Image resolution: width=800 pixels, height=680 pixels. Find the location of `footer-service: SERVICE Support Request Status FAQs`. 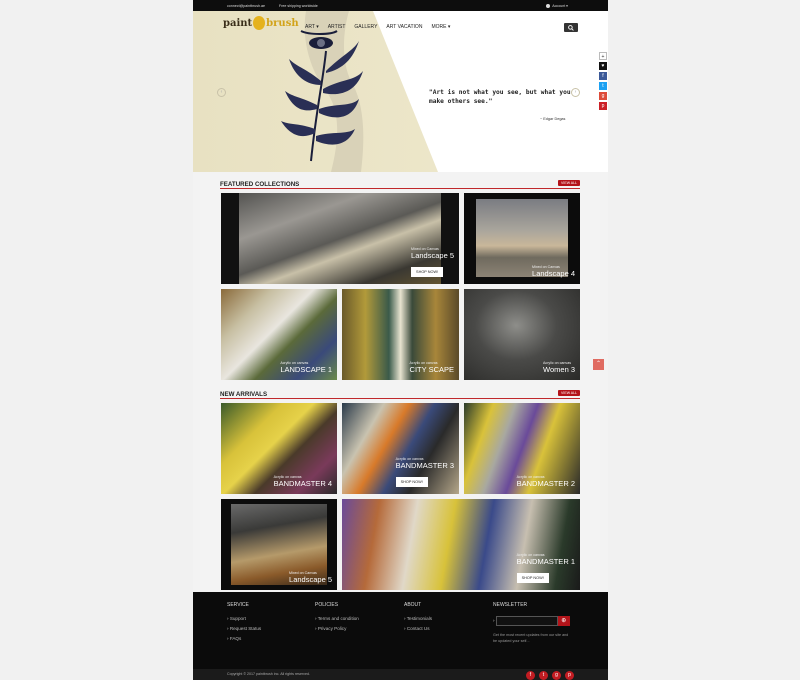

footer-service: SERVICE Support Request Status FAQs is located at coordinates (244, 624).